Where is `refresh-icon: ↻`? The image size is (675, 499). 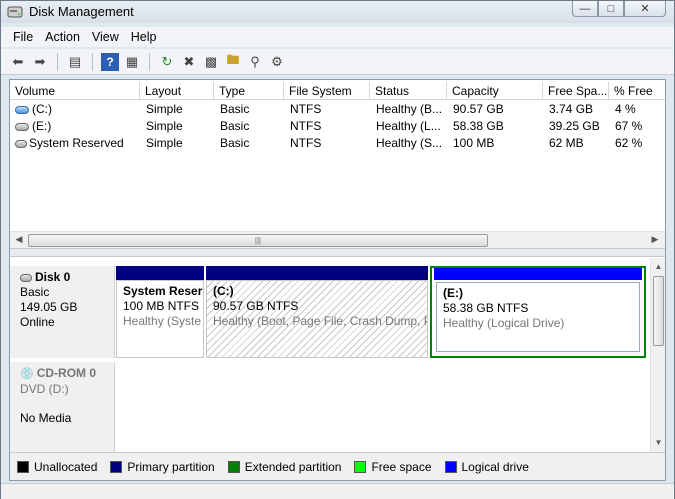 refresh-icon: ↻ is located at coordinates (167, 62).